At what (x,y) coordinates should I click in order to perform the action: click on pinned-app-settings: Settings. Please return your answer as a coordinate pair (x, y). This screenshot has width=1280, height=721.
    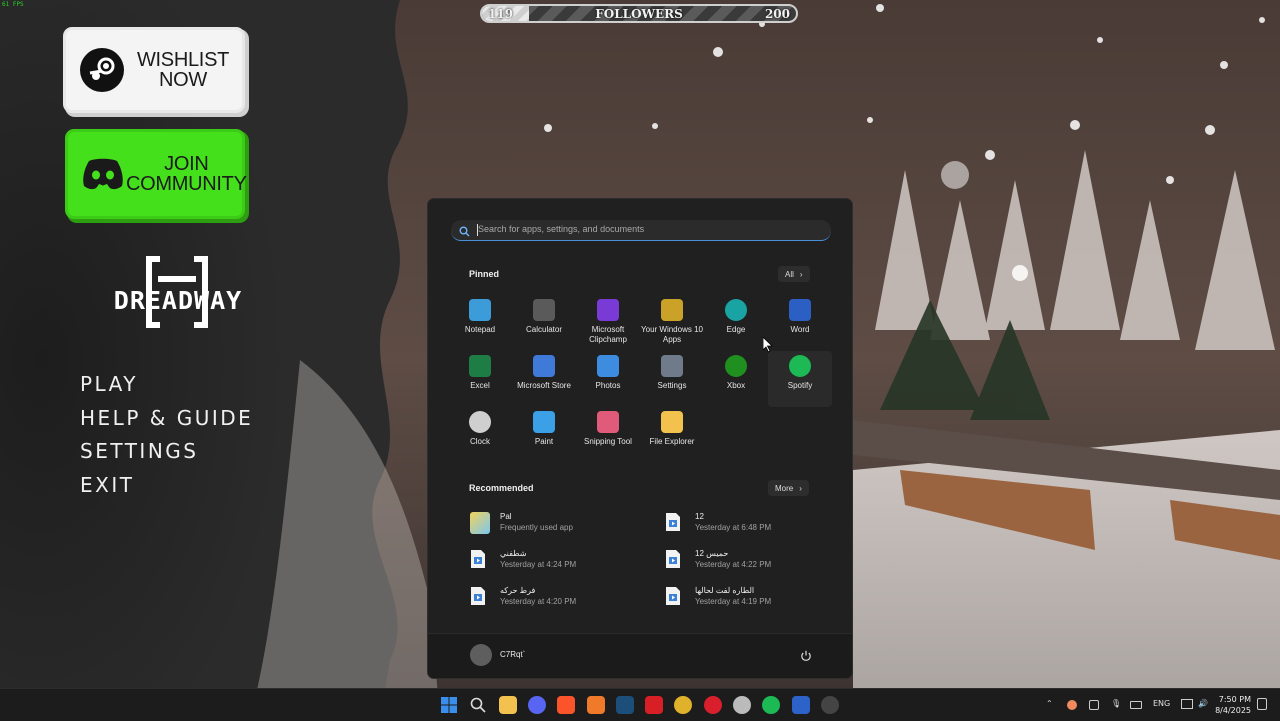
    Looking at the image, I should click on (672, 379).